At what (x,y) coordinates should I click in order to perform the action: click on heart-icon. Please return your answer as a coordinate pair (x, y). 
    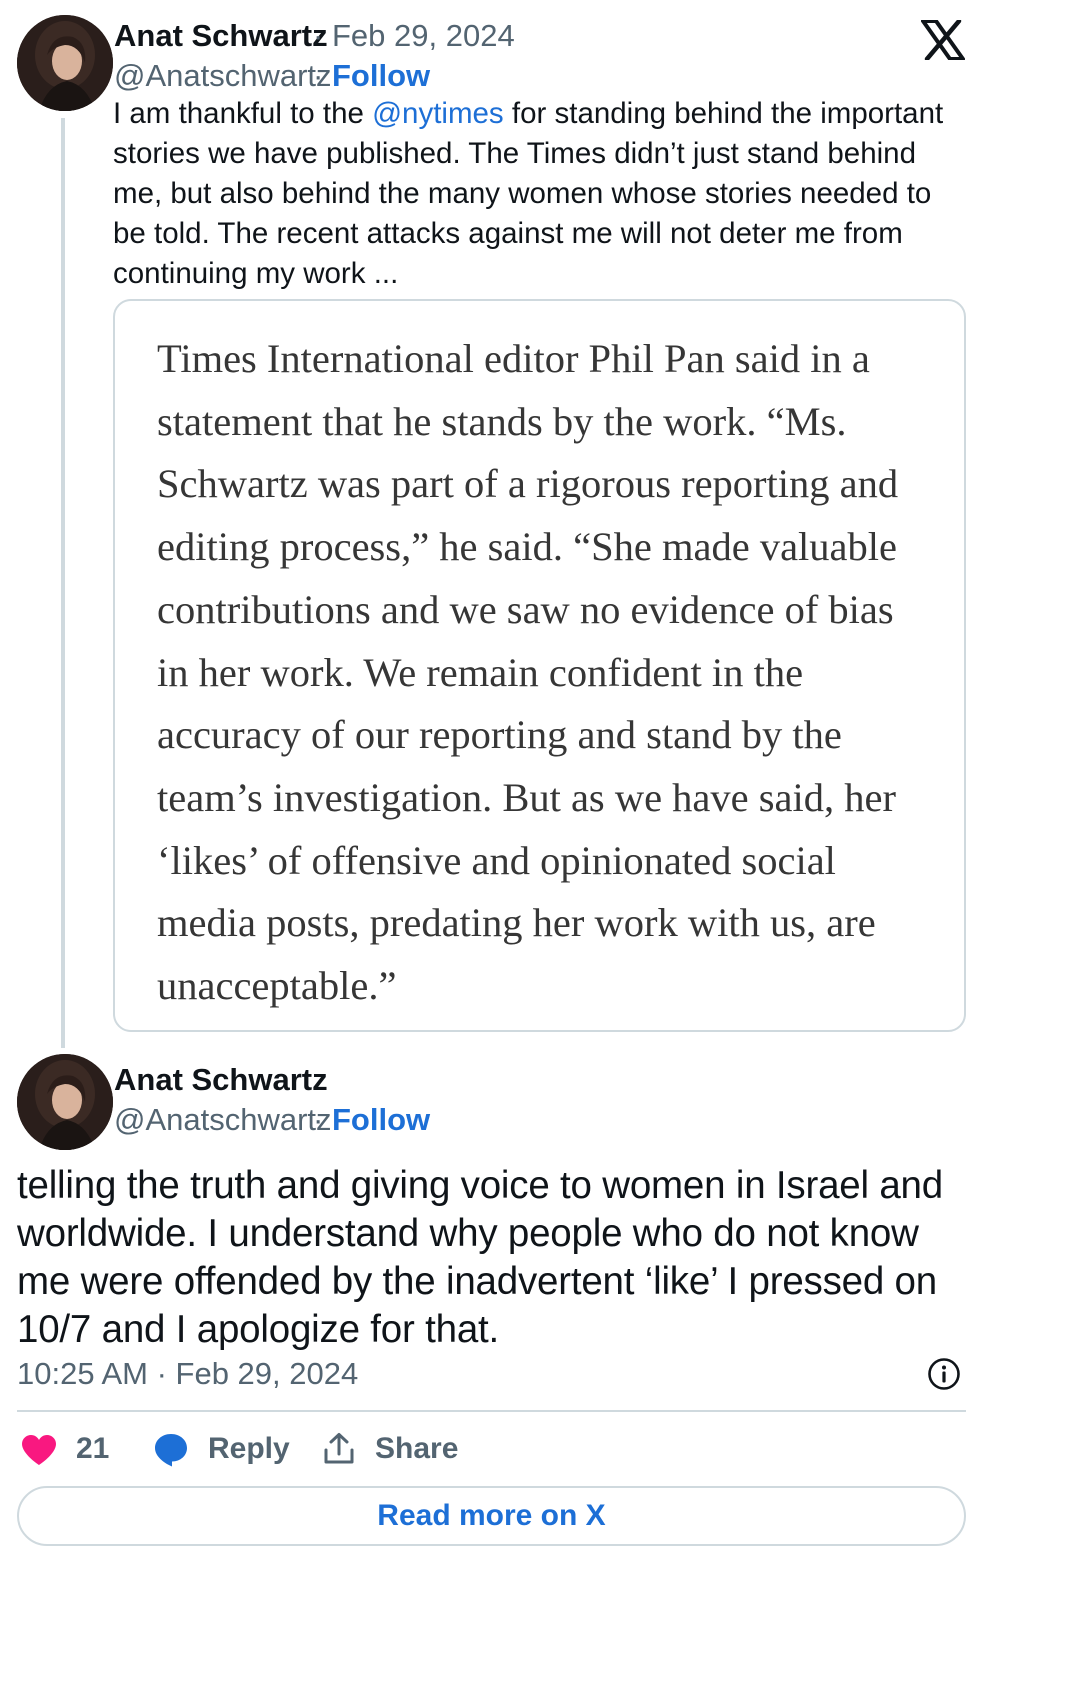
    Looking at the image, I should click on (39, 1450).